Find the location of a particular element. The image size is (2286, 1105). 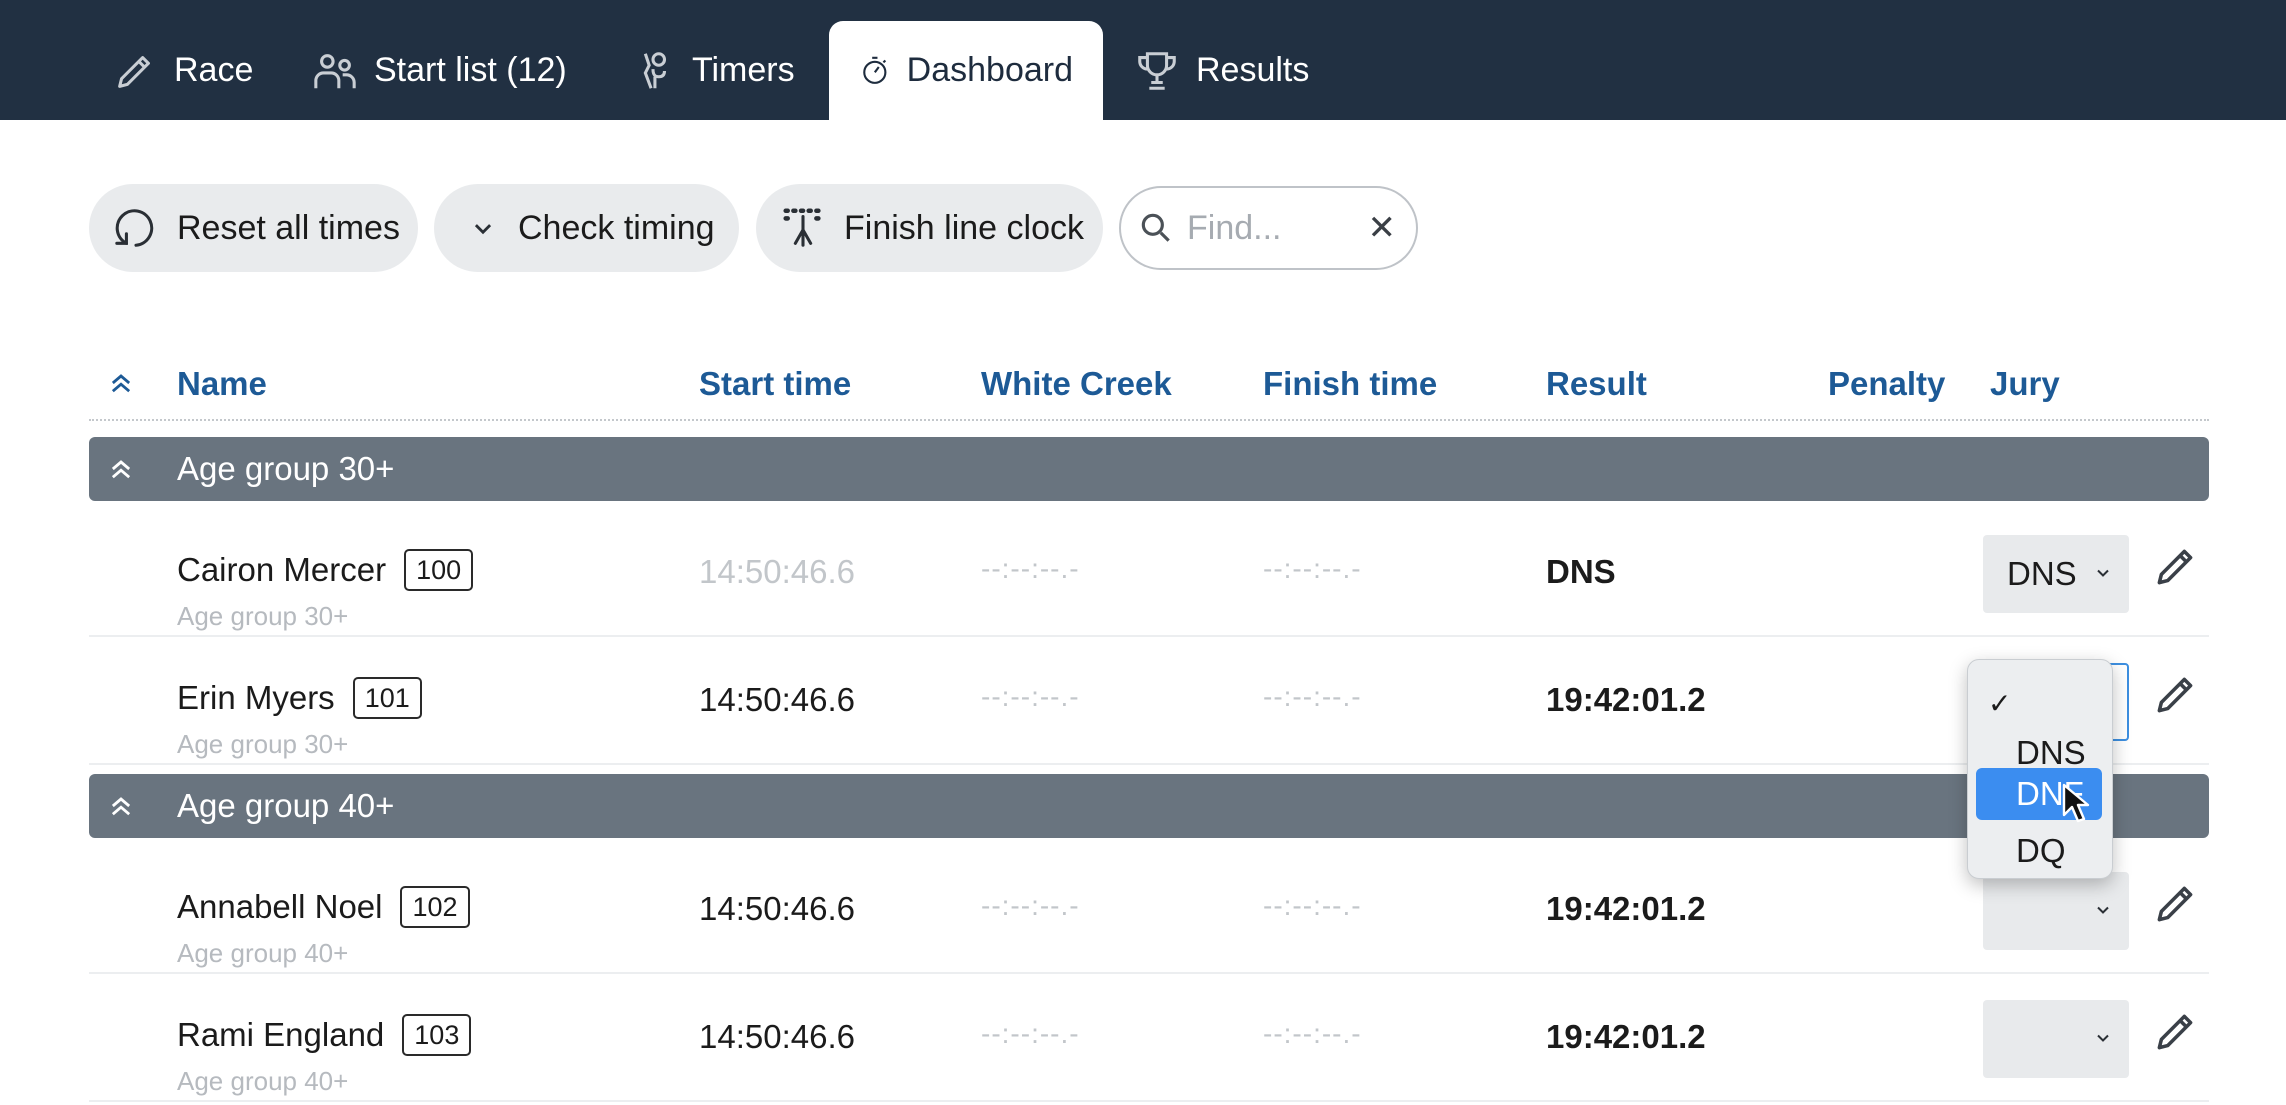

trophy-icon is located at coordinates (1157, 70).